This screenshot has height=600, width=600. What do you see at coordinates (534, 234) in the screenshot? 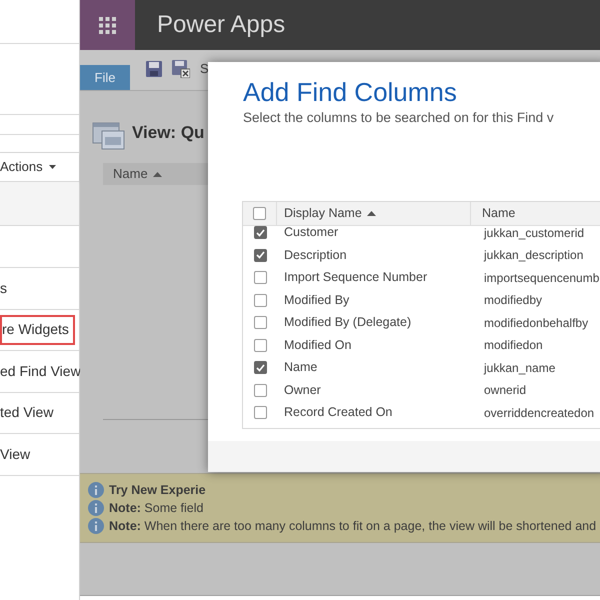
I see `table-cell: jukkan_customerid` at bounding box center [534, 234].